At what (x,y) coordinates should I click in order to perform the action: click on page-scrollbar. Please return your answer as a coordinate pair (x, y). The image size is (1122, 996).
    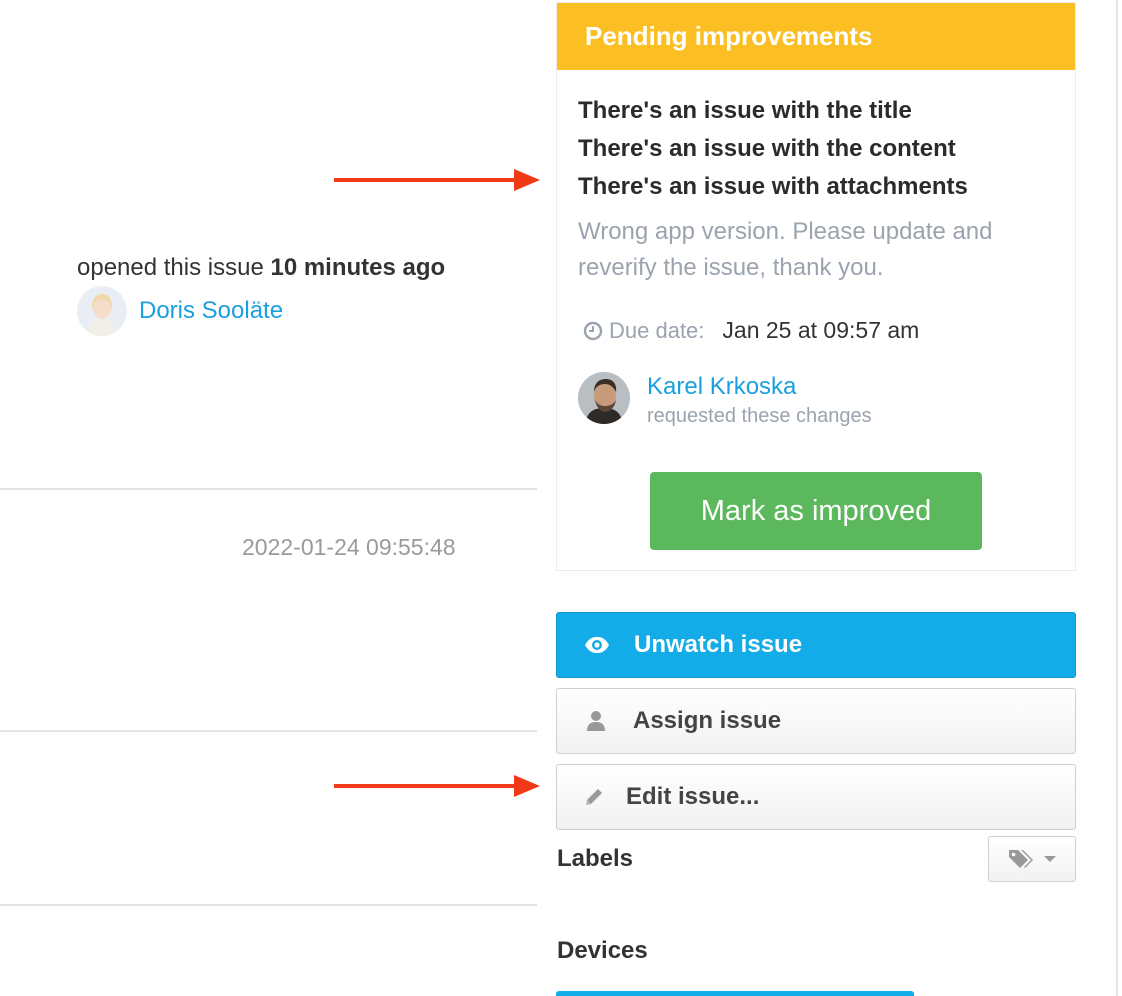
    Looking at the image, I should click on (1117, 498).